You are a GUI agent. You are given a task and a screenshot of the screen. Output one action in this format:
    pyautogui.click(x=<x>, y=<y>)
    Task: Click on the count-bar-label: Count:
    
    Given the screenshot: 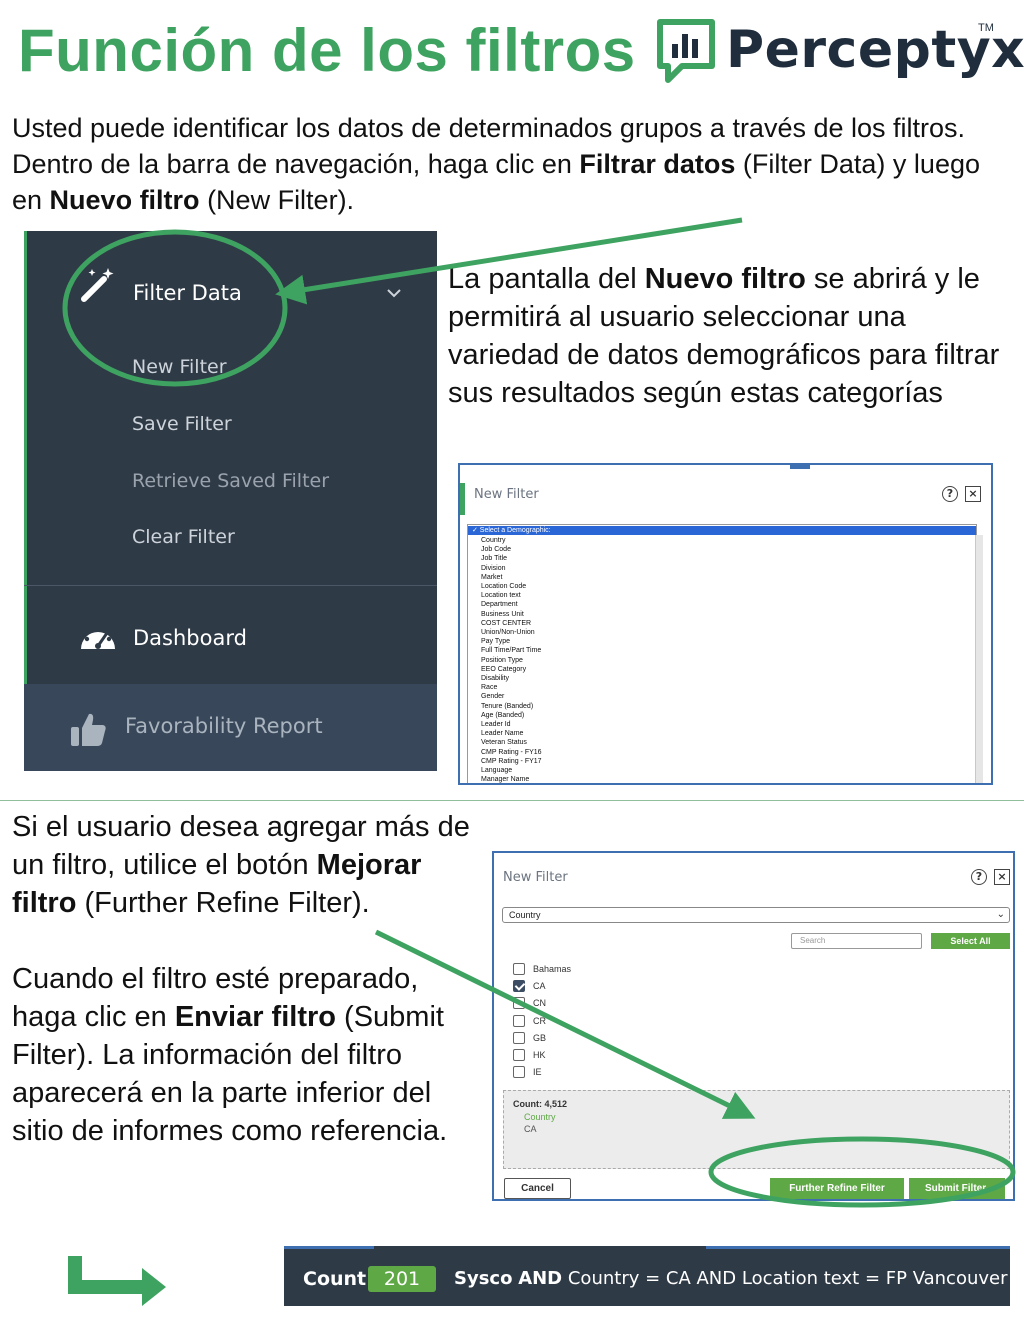 What is the action you would take?
    pyautogui.click(x=338, y=1279)
    